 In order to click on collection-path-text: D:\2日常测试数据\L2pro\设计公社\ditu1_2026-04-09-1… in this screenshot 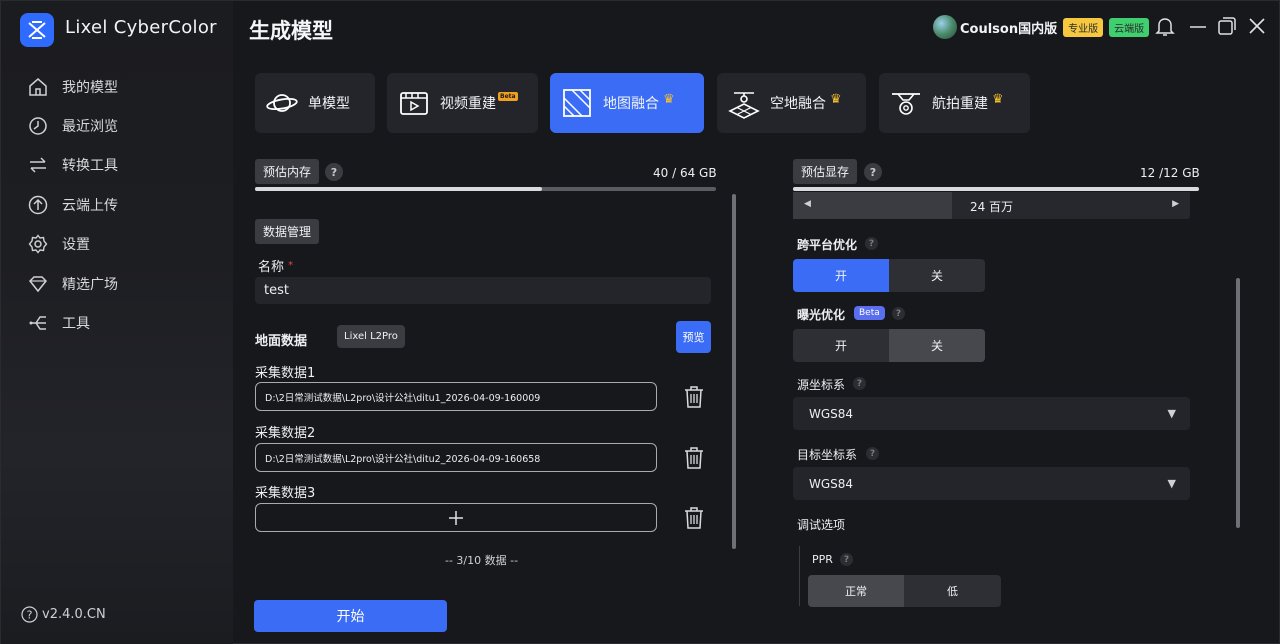, I will do `click(403, 398)`.